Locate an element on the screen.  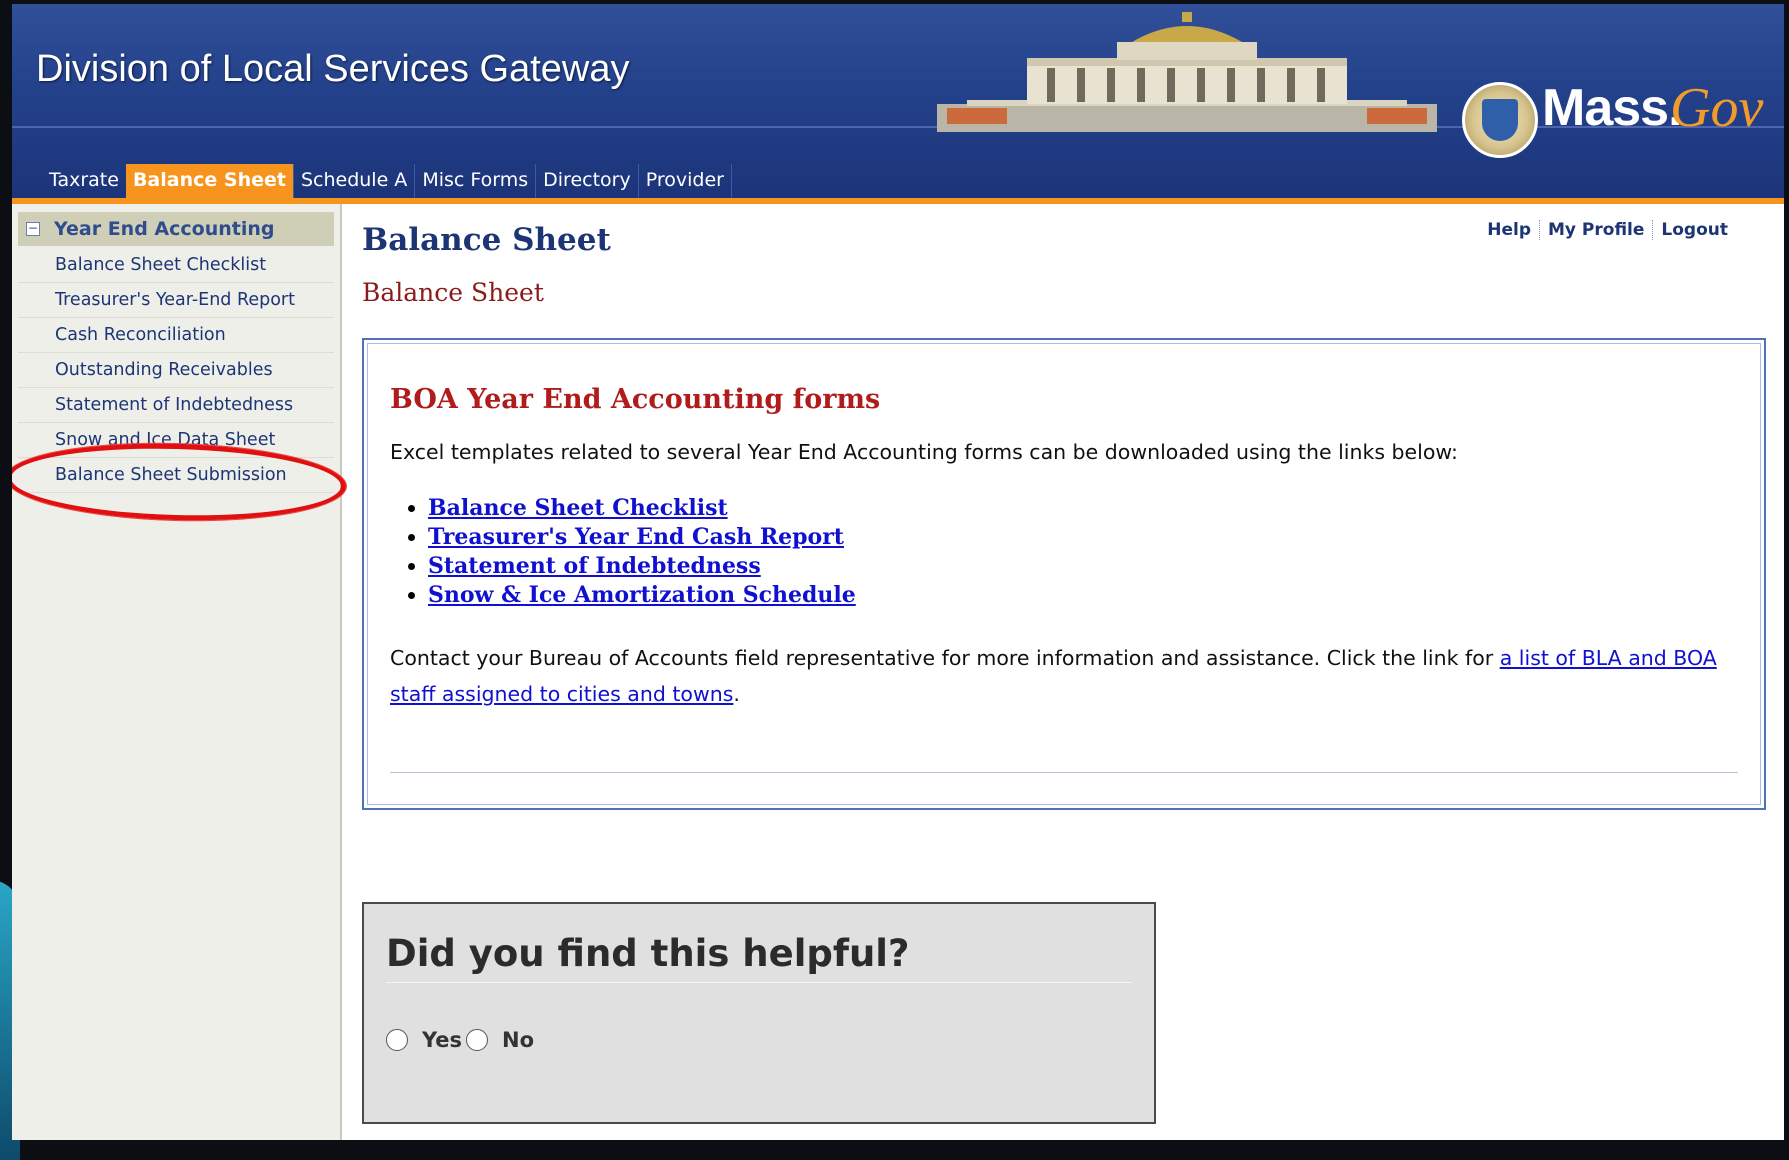
sidebar-item-statement-of-indebtedness: Statement of Indebtedness is located at coordinates (176, 405).